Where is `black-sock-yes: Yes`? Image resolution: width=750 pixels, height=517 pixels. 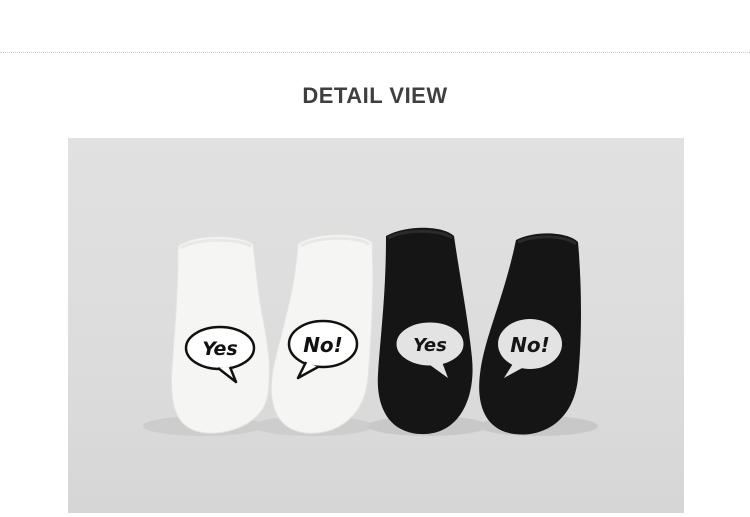
black-sock-yes: Yes is located at coordinates (425, 331).